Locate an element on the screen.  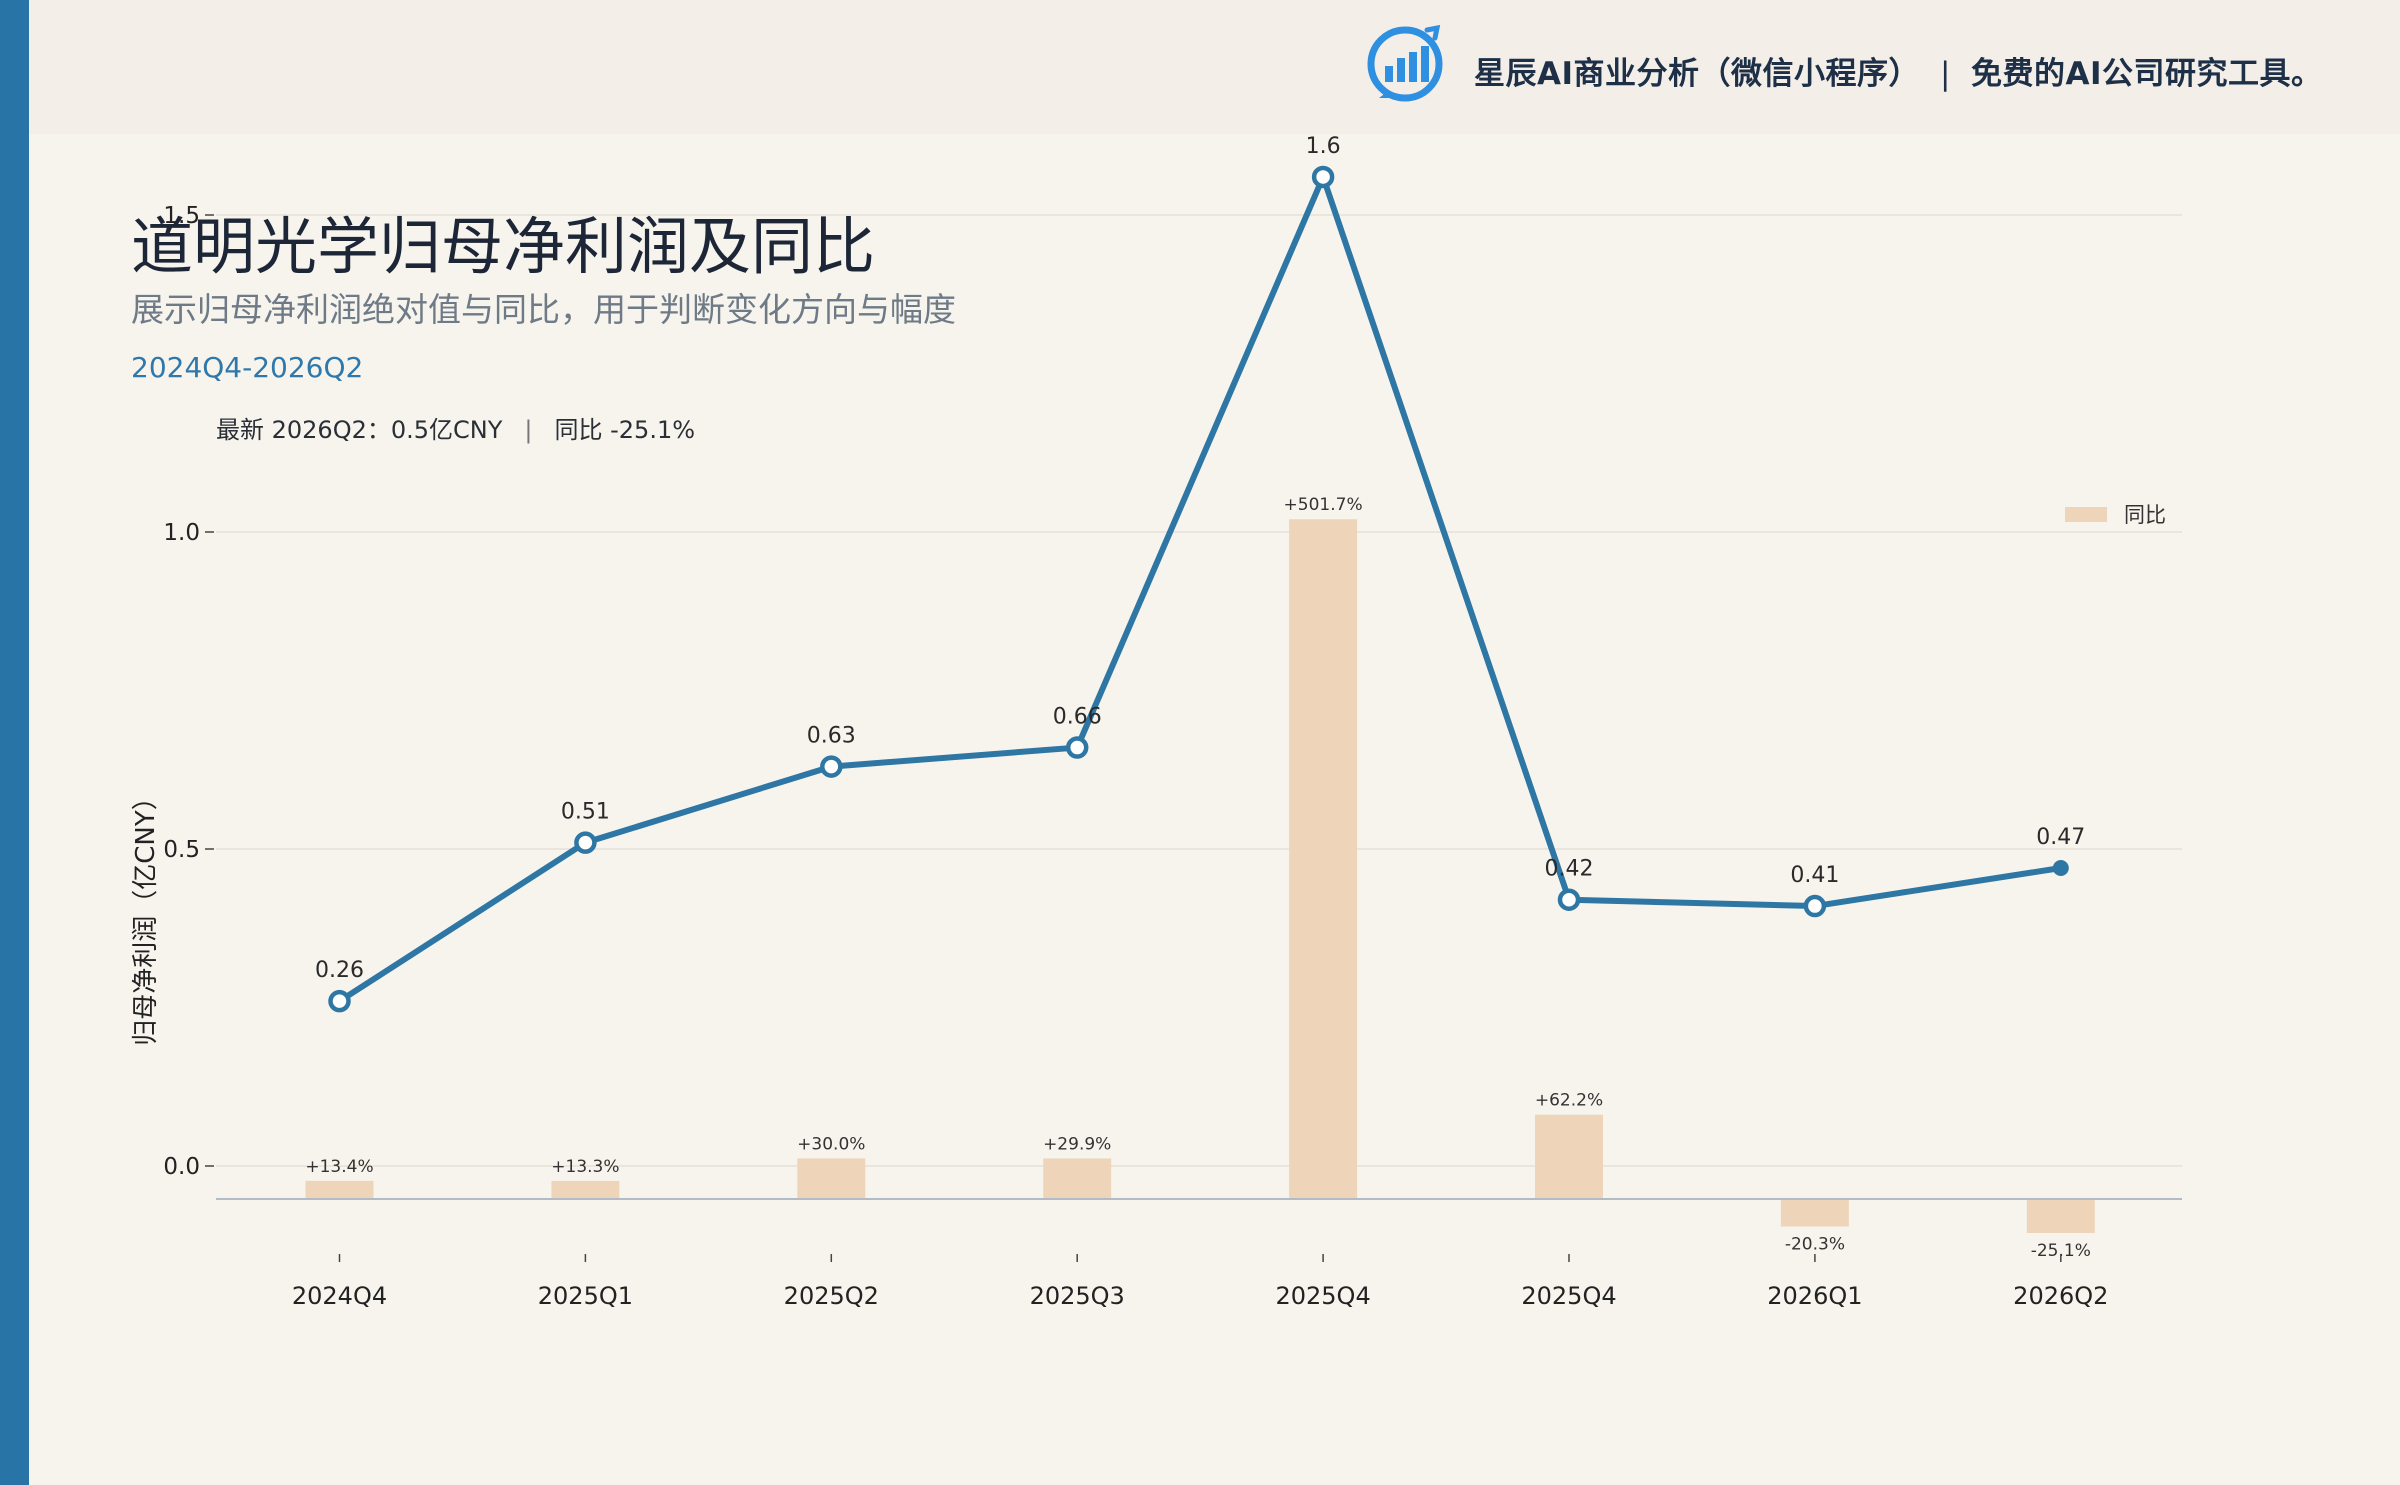
x-tick-label: 2026Q2 is located at coordinates (2060, 1296).